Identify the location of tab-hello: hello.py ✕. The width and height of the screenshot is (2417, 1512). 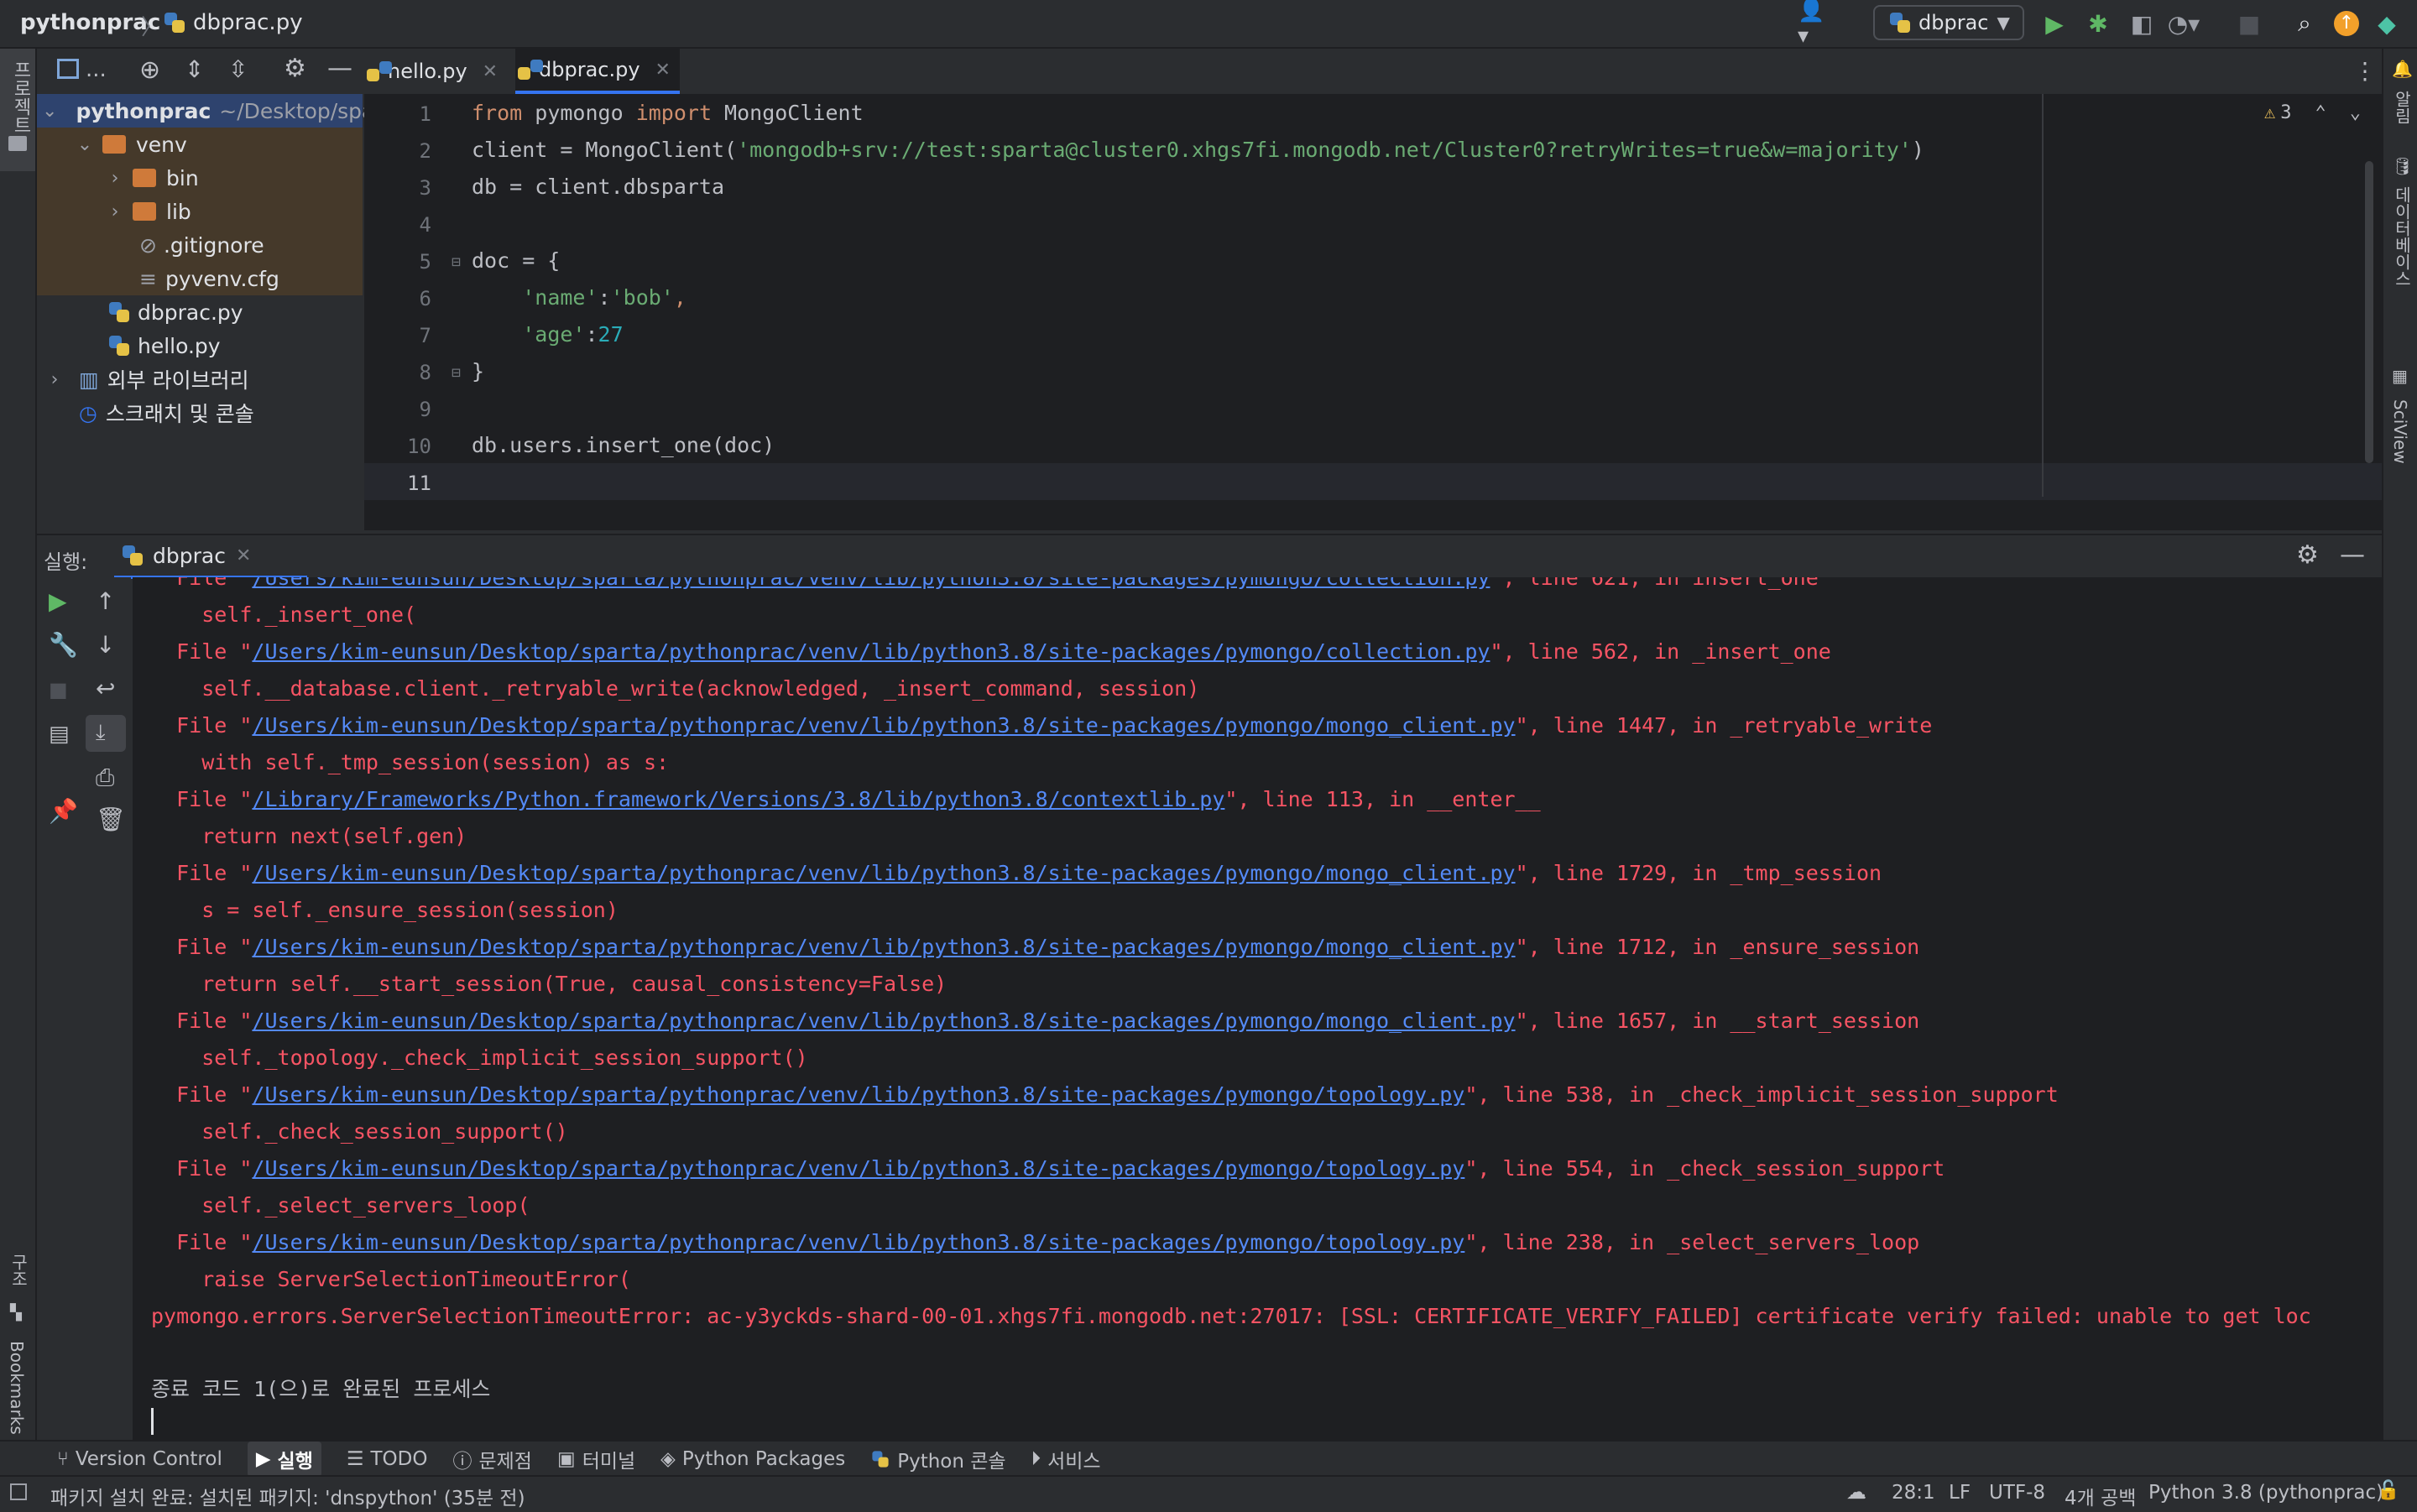
(438, 71).